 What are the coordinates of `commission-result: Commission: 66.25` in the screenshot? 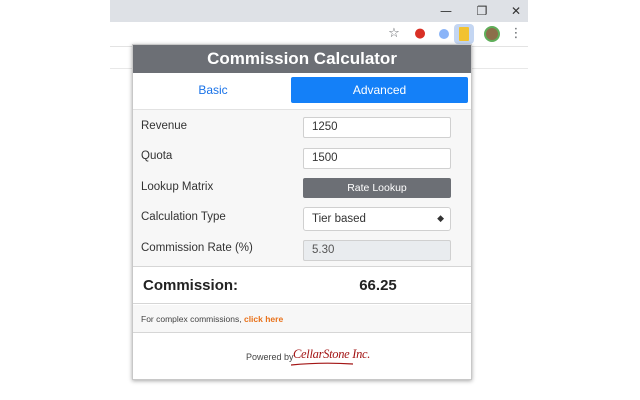 It's located at (302, 286).